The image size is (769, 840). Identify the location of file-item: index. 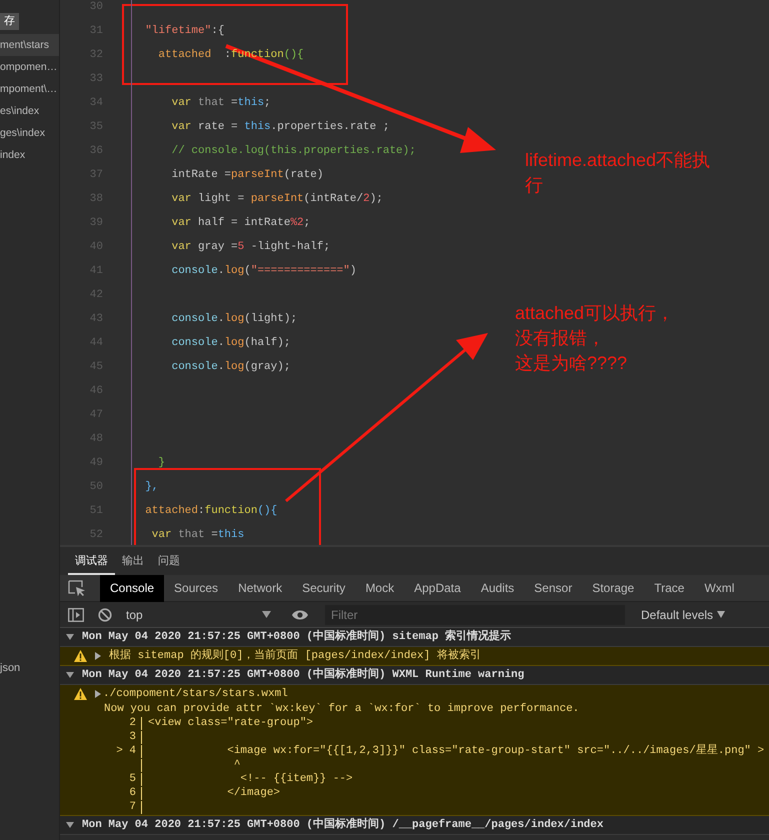
(29, 155).